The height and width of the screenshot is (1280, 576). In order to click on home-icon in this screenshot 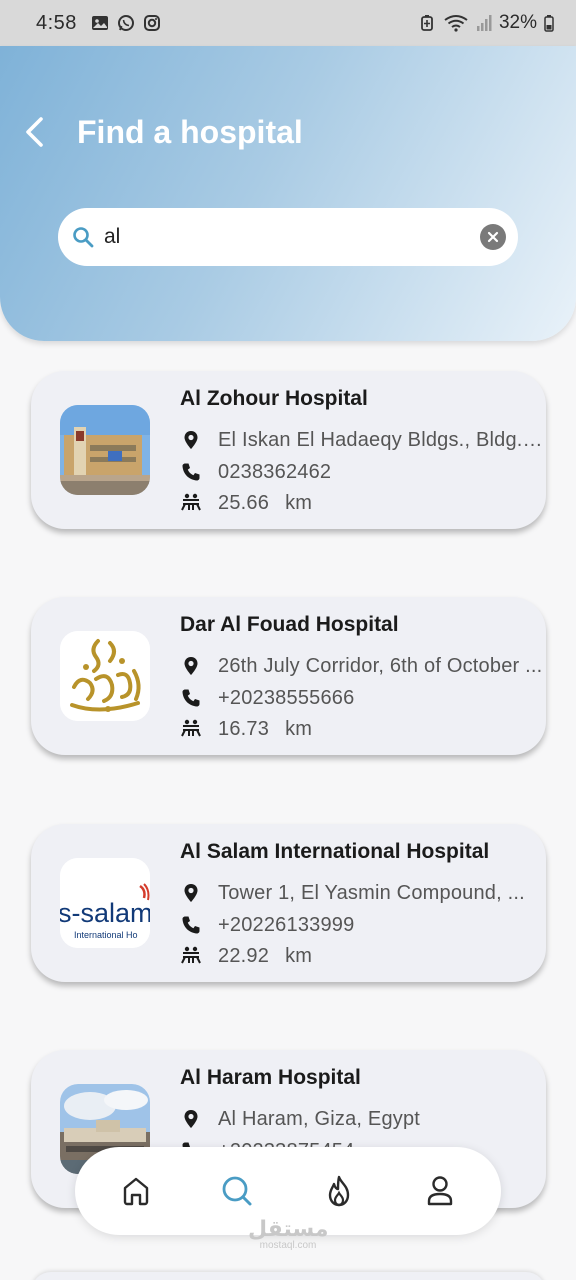, I will do `click(135, 1191)`.